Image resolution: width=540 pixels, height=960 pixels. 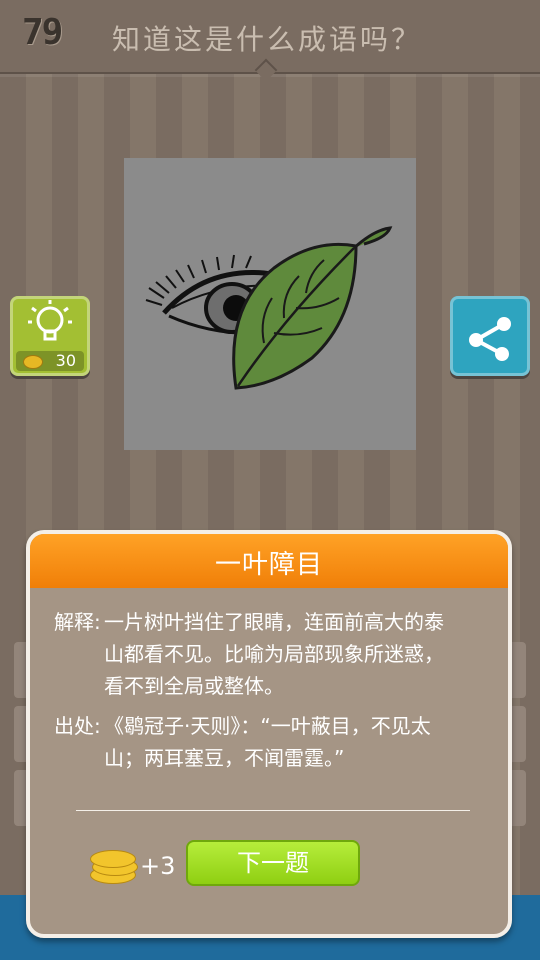 I want to click on dialog-header: 一叶障目, so click(x=269, y=561).